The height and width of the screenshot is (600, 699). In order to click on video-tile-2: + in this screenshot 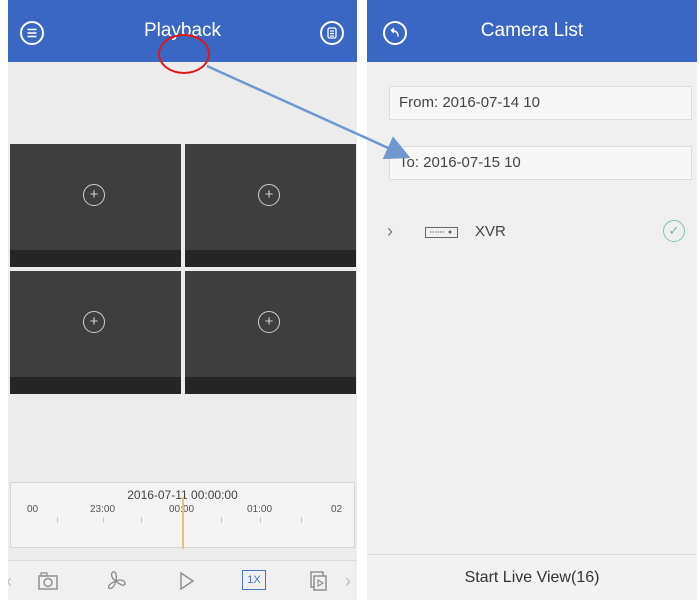, I will do `click(270, 205)`.